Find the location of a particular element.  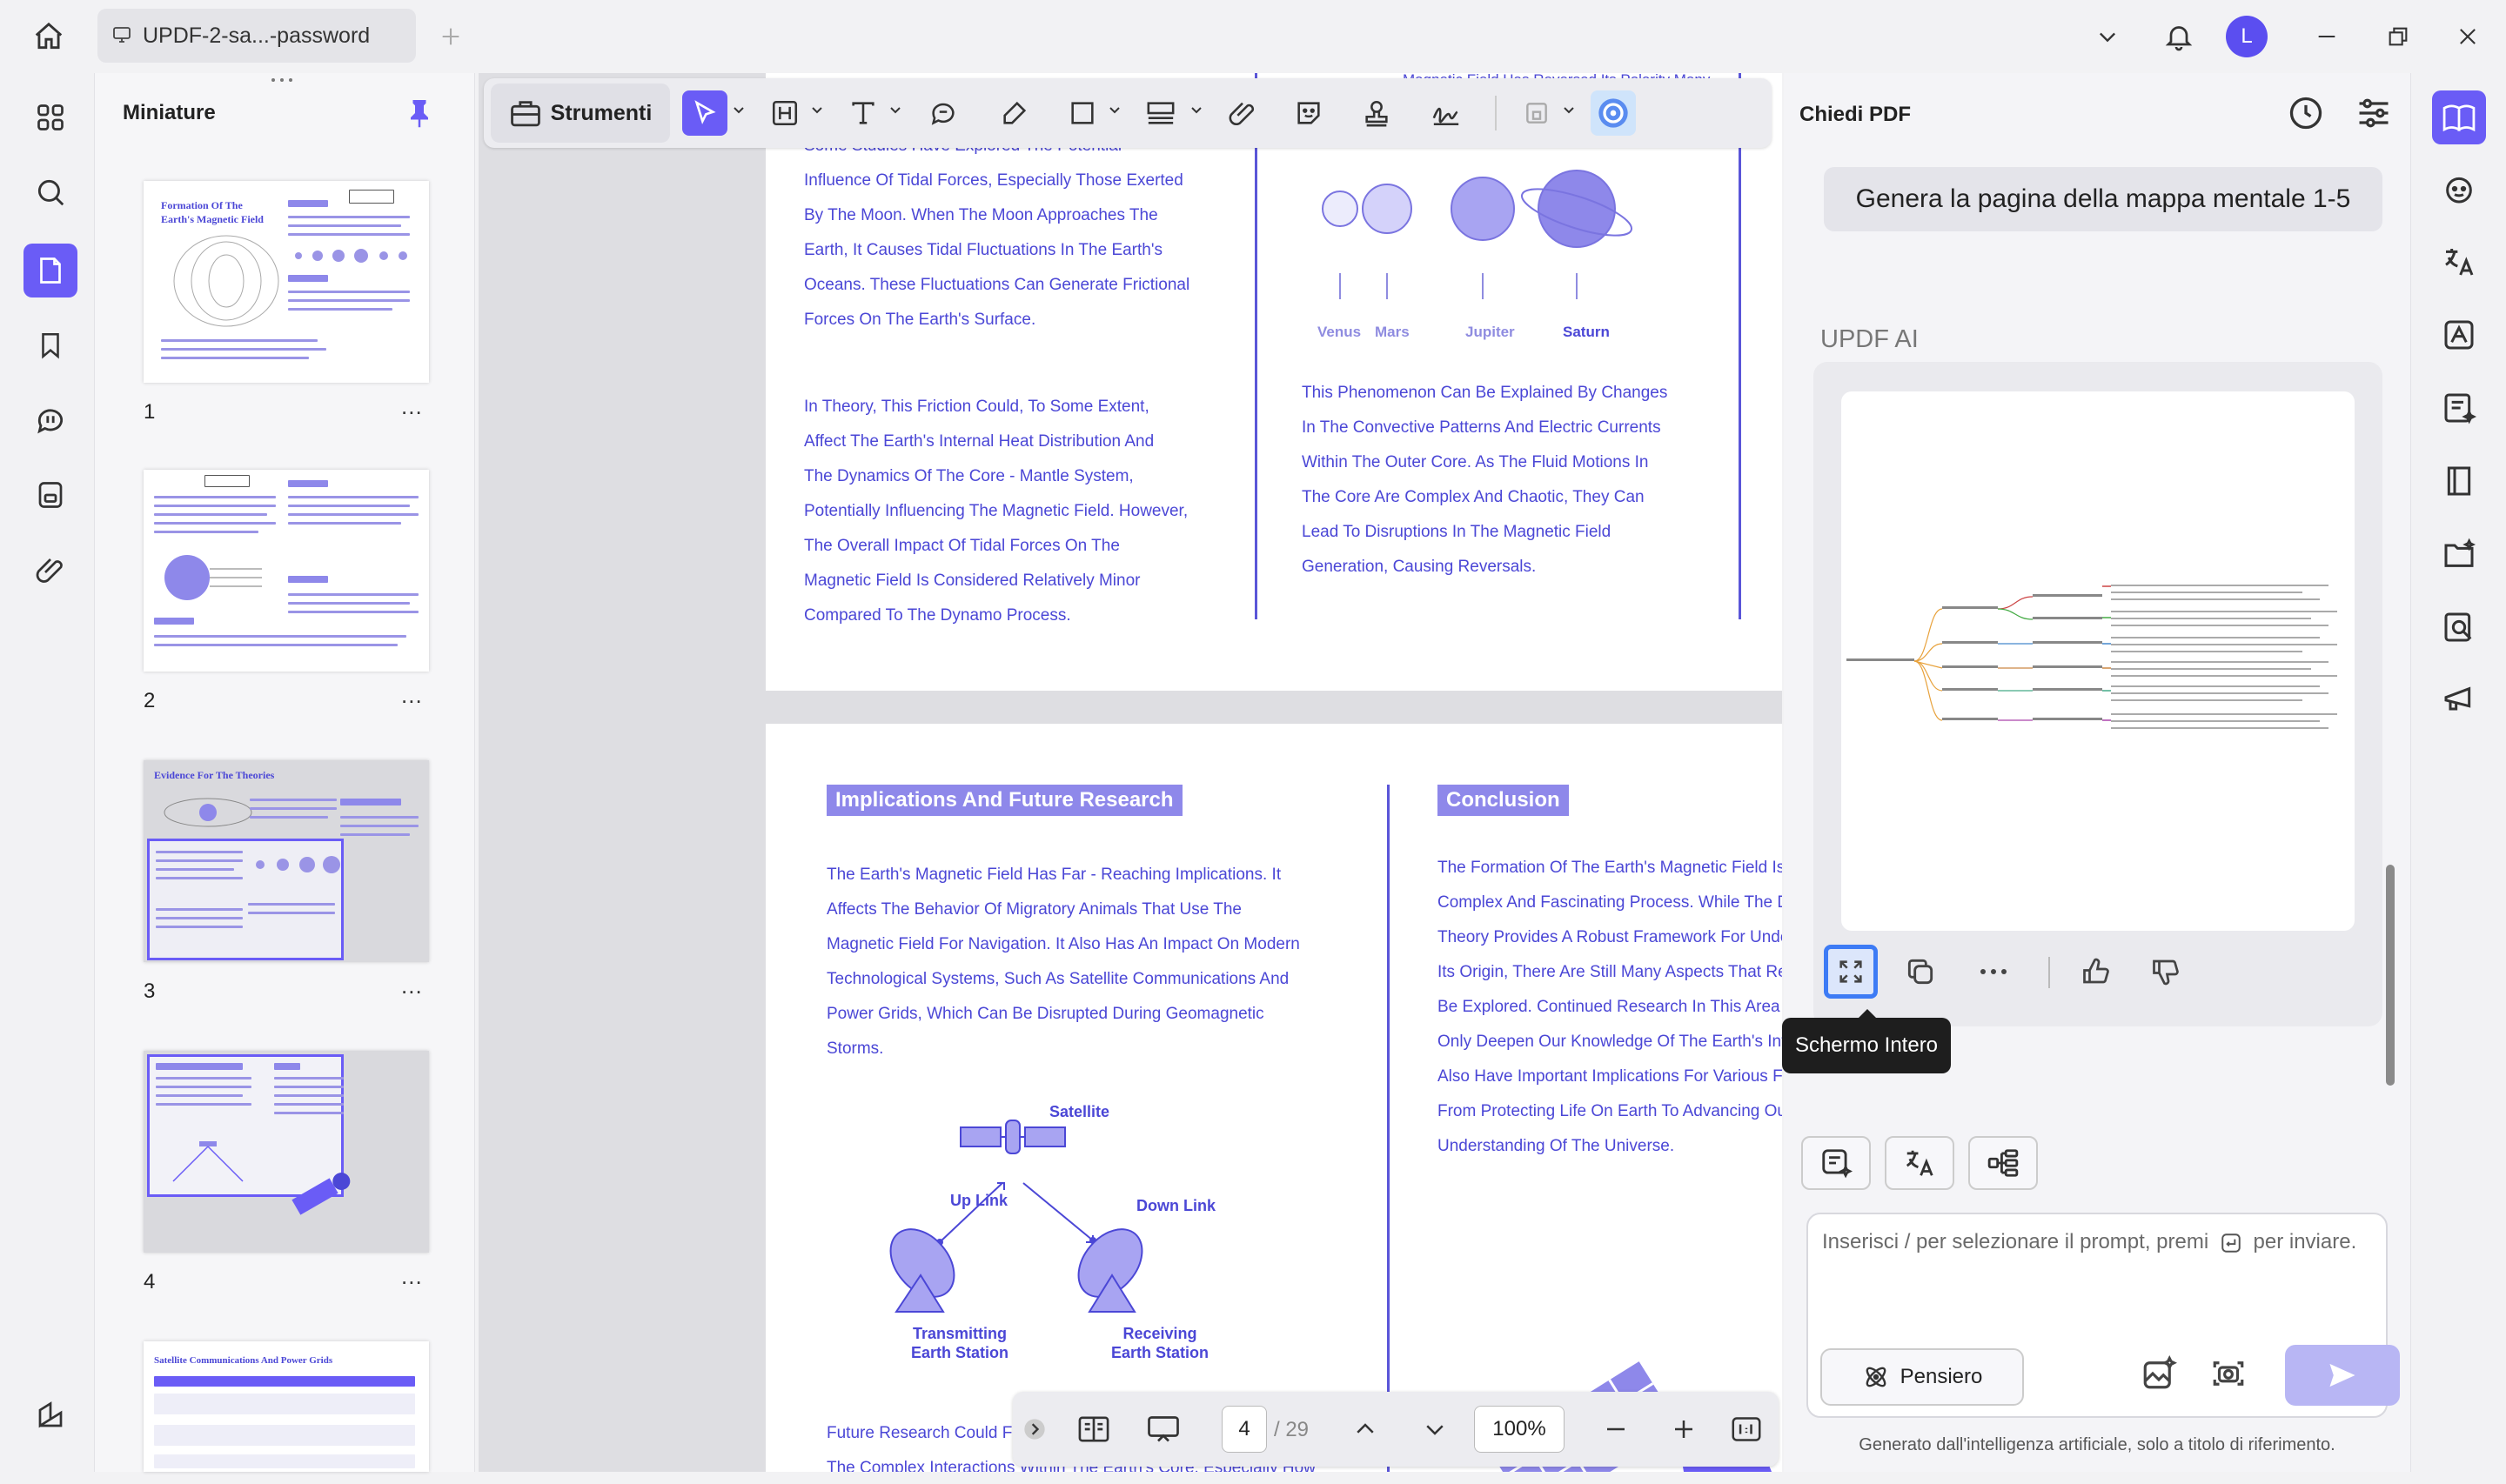

ocr-icon is located at coordinates (2459, 335).